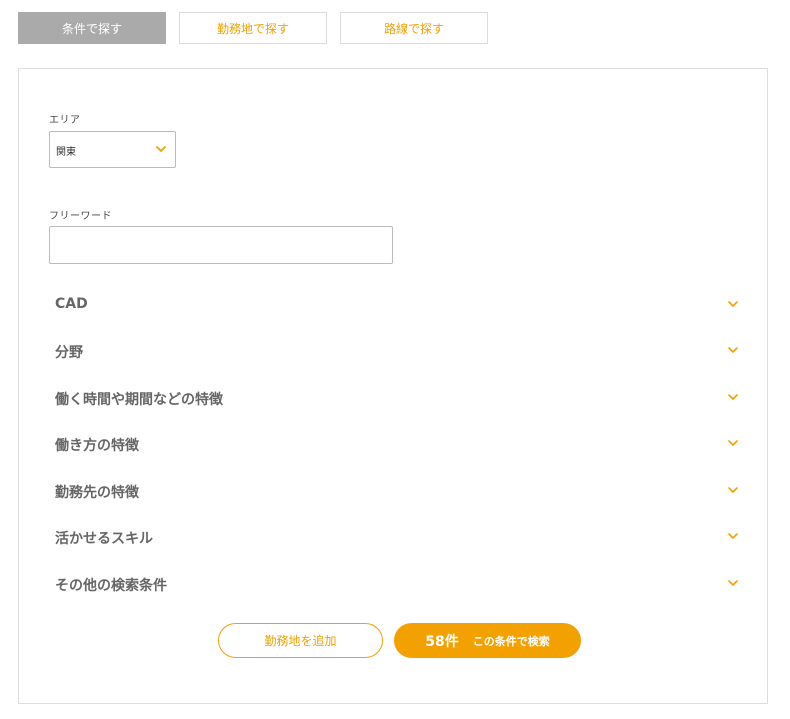 This screenshot has height=719, width=790. I want to click on accordion-item-skills: 活かせるスキル, so click(394, 536).